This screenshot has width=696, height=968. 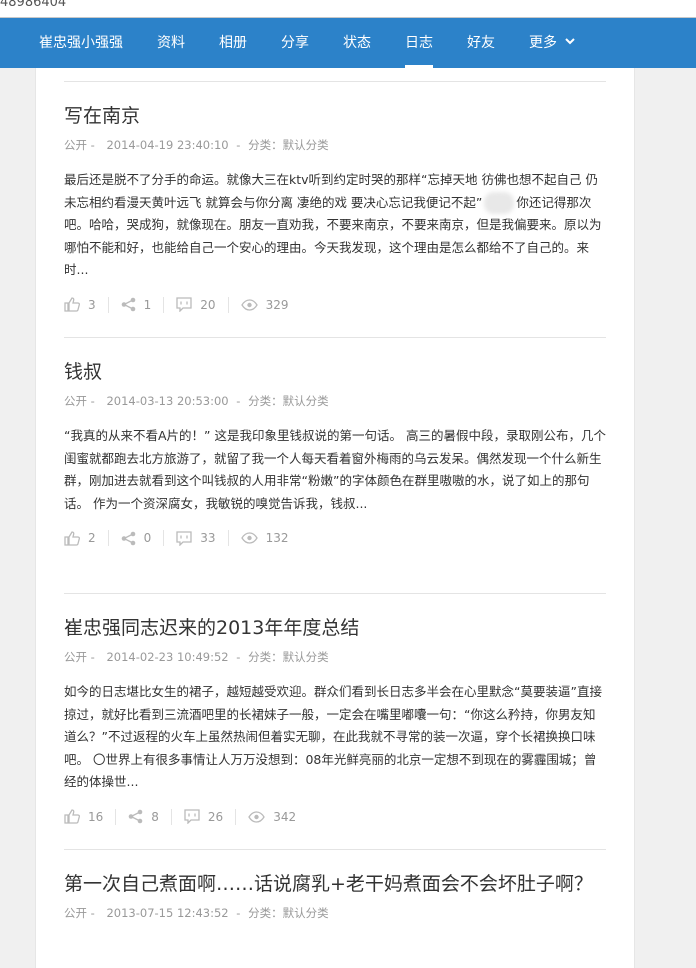 What do you see at coordinates (335, 372) in the screenshot?
I see `post-title: 钱叔` at bounding box center [335, 372].